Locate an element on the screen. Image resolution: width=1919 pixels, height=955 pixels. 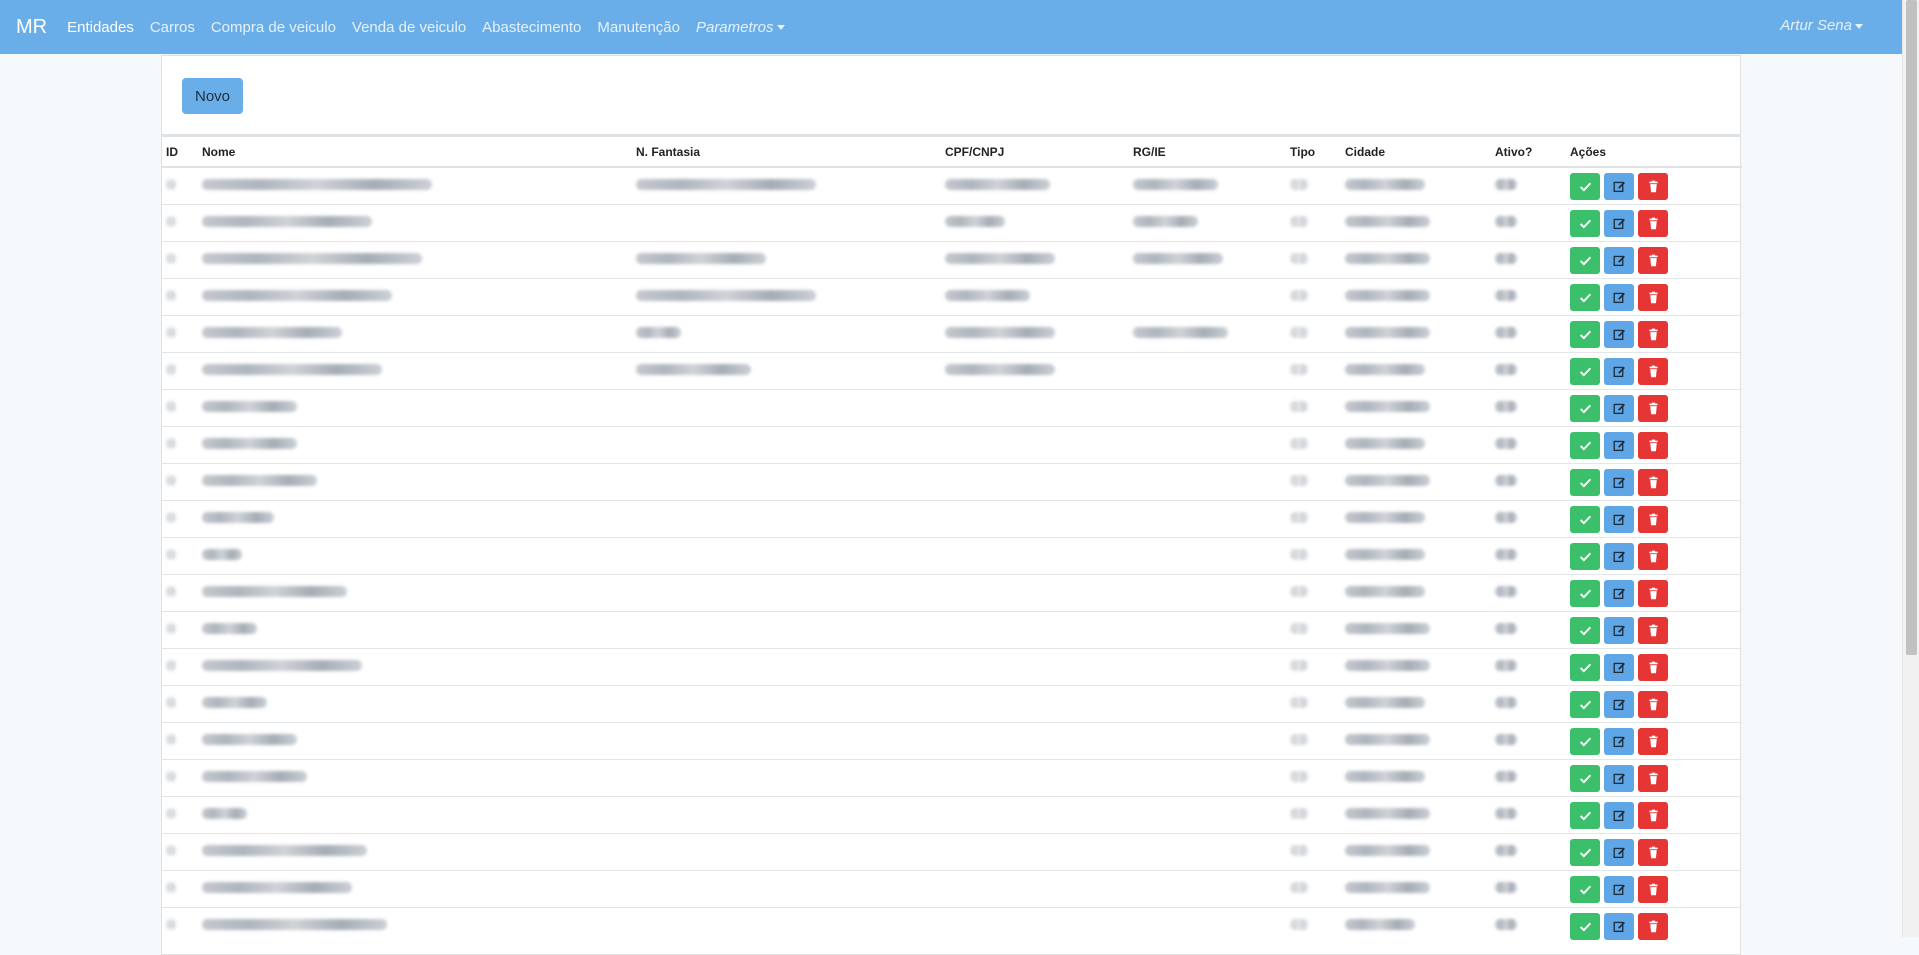
vertical-scrollbar is located at coordinates (1910, 468).